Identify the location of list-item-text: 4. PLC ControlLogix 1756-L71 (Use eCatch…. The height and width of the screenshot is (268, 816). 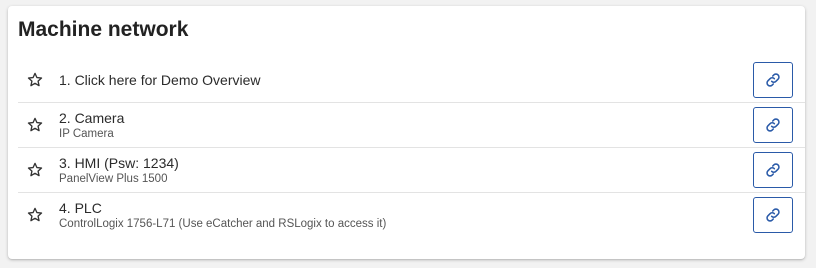
(222, 215).